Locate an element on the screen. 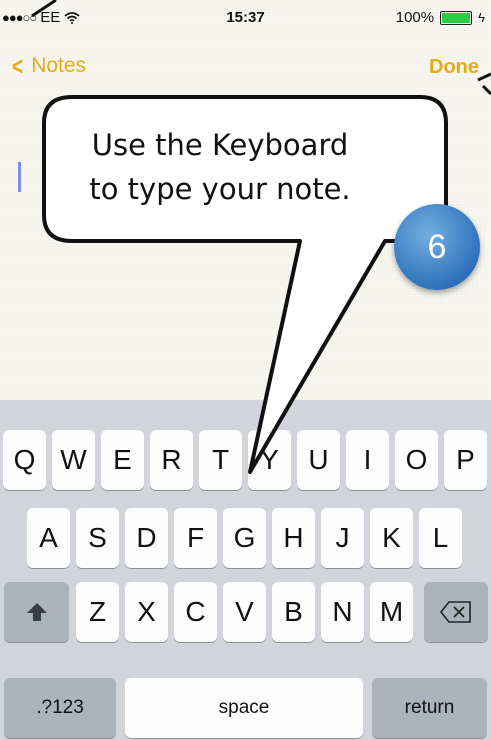  callout-line-2: to type your note. is located at coordinates (220, 189).